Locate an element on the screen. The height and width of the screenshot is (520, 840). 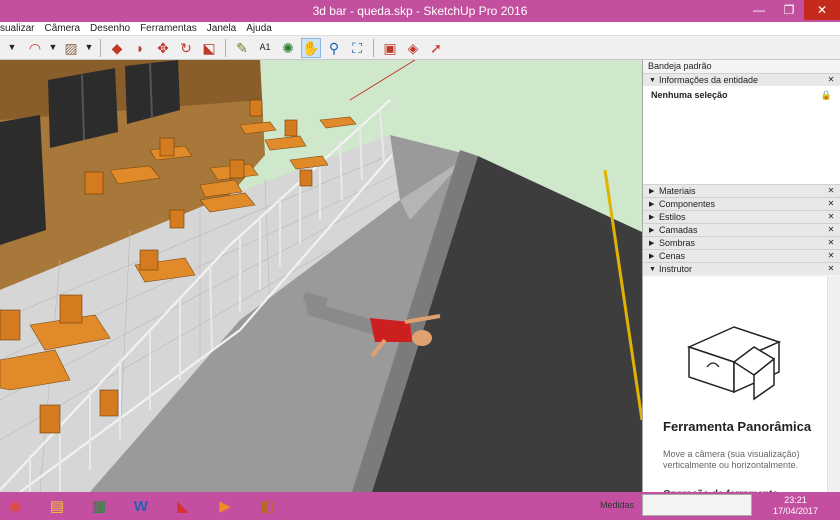
window-controls: — ❐ ✕ is located at coordinates (792, 11).